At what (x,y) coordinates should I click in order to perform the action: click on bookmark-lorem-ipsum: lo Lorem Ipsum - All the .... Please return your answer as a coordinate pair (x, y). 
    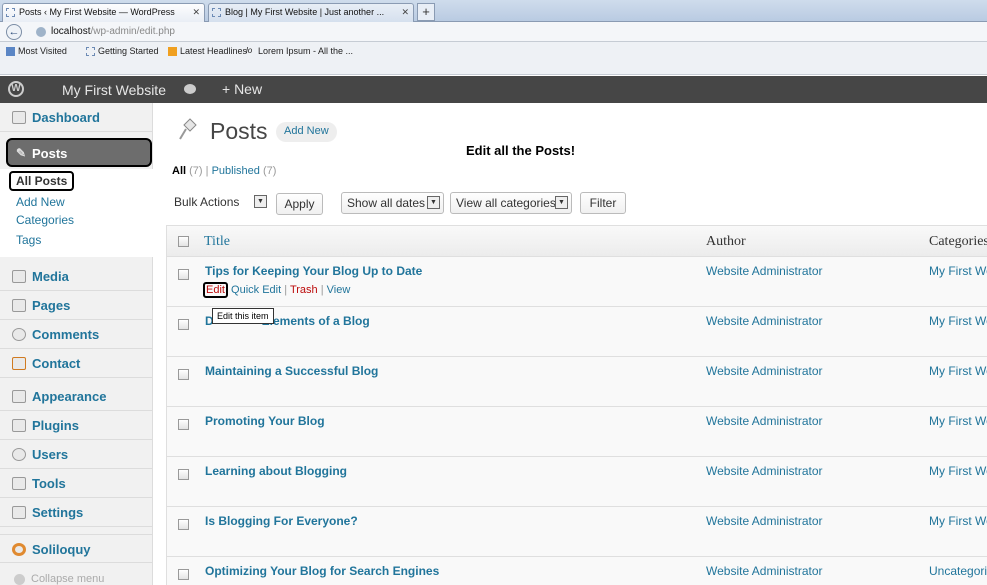
    Looking at the image, I should click on (299, 51).